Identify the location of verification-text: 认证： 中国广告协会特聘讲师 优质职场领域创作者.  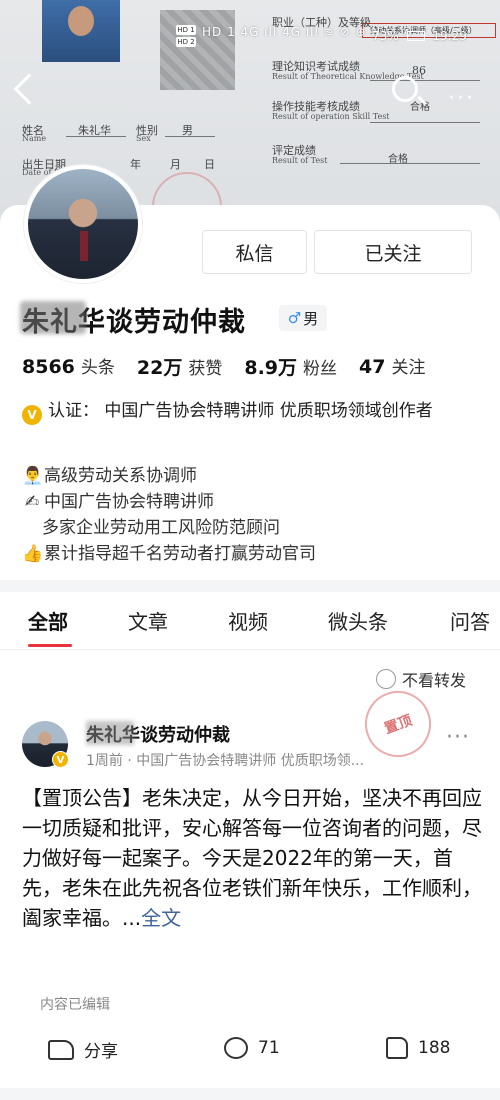
(240, 411).